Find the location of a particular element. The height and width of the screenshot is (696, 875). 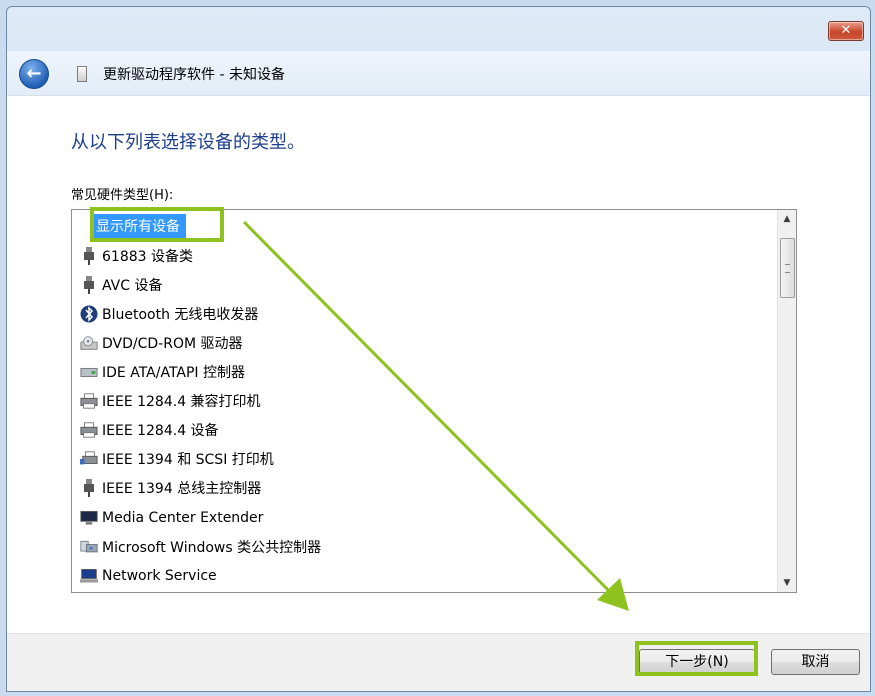

list-item: IEEE 1284.4 兼容打印机 is located at coordinates (170, 401).